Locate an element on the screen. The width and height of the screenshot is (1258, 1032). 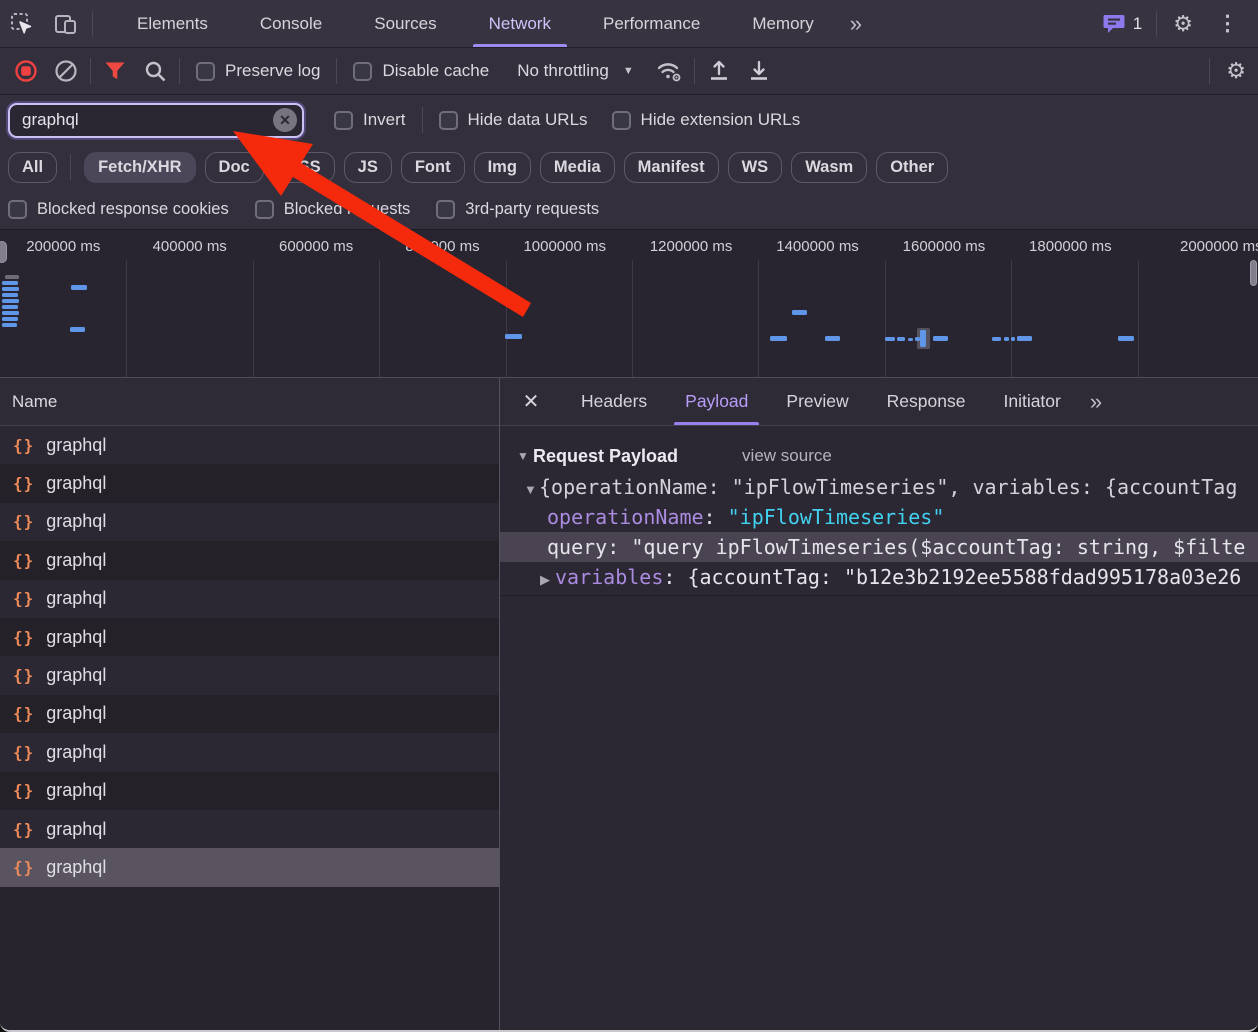
payload-segment-key: variables is located at coordinates (609, 577).